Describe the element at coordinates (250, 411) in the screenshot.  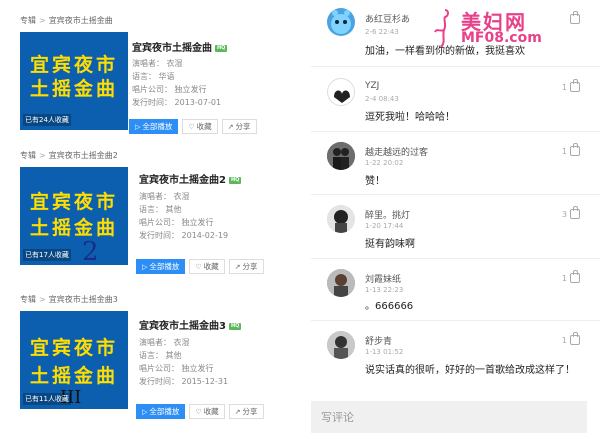
I see `share-label: 分享` at that location.